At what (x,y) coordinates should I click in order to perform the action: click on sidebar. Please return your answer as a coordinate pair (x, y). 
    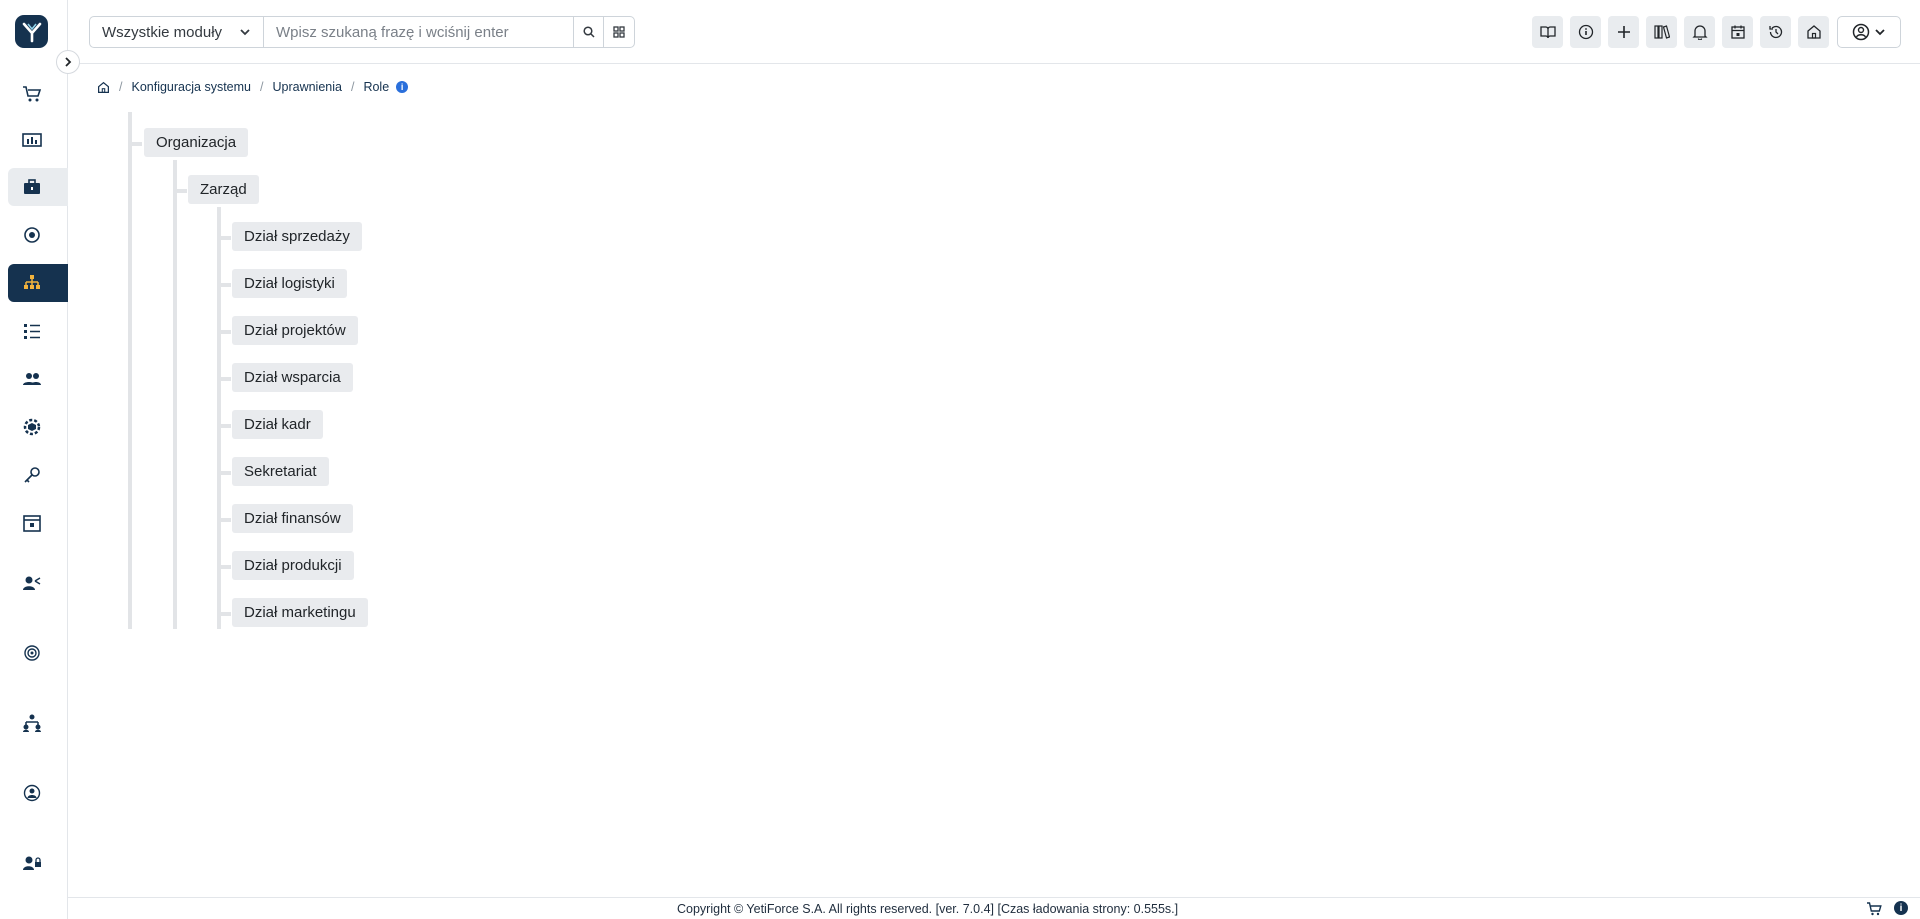
    Looking at the image, I should click on (34, 459).